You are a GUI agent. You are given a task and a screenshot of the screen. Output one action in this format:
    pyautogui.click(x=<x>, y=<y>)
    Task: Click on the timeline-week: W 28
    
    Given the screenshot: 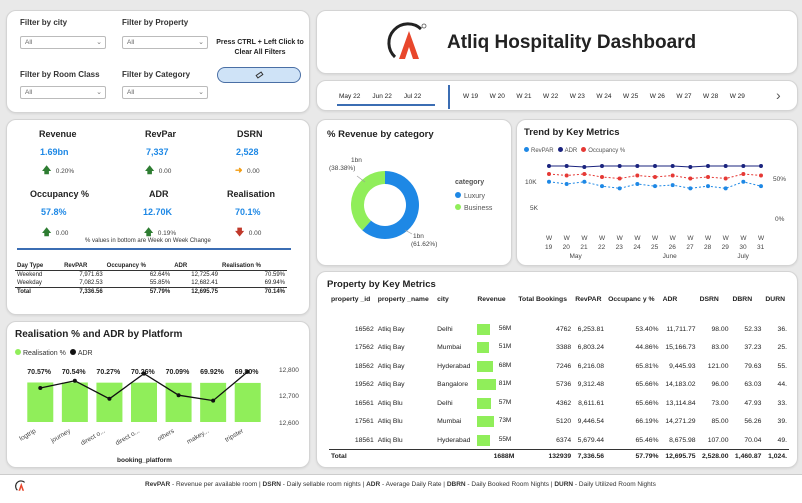 What is the action you would take?
    pyautogui.click(x=710, y=96)
    